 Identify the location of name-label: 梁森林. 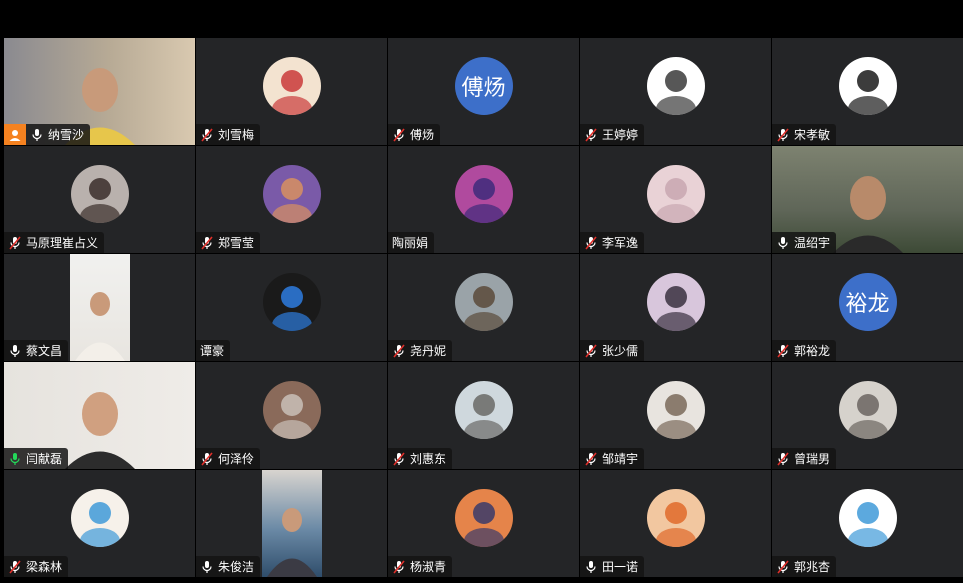
(36, 566).